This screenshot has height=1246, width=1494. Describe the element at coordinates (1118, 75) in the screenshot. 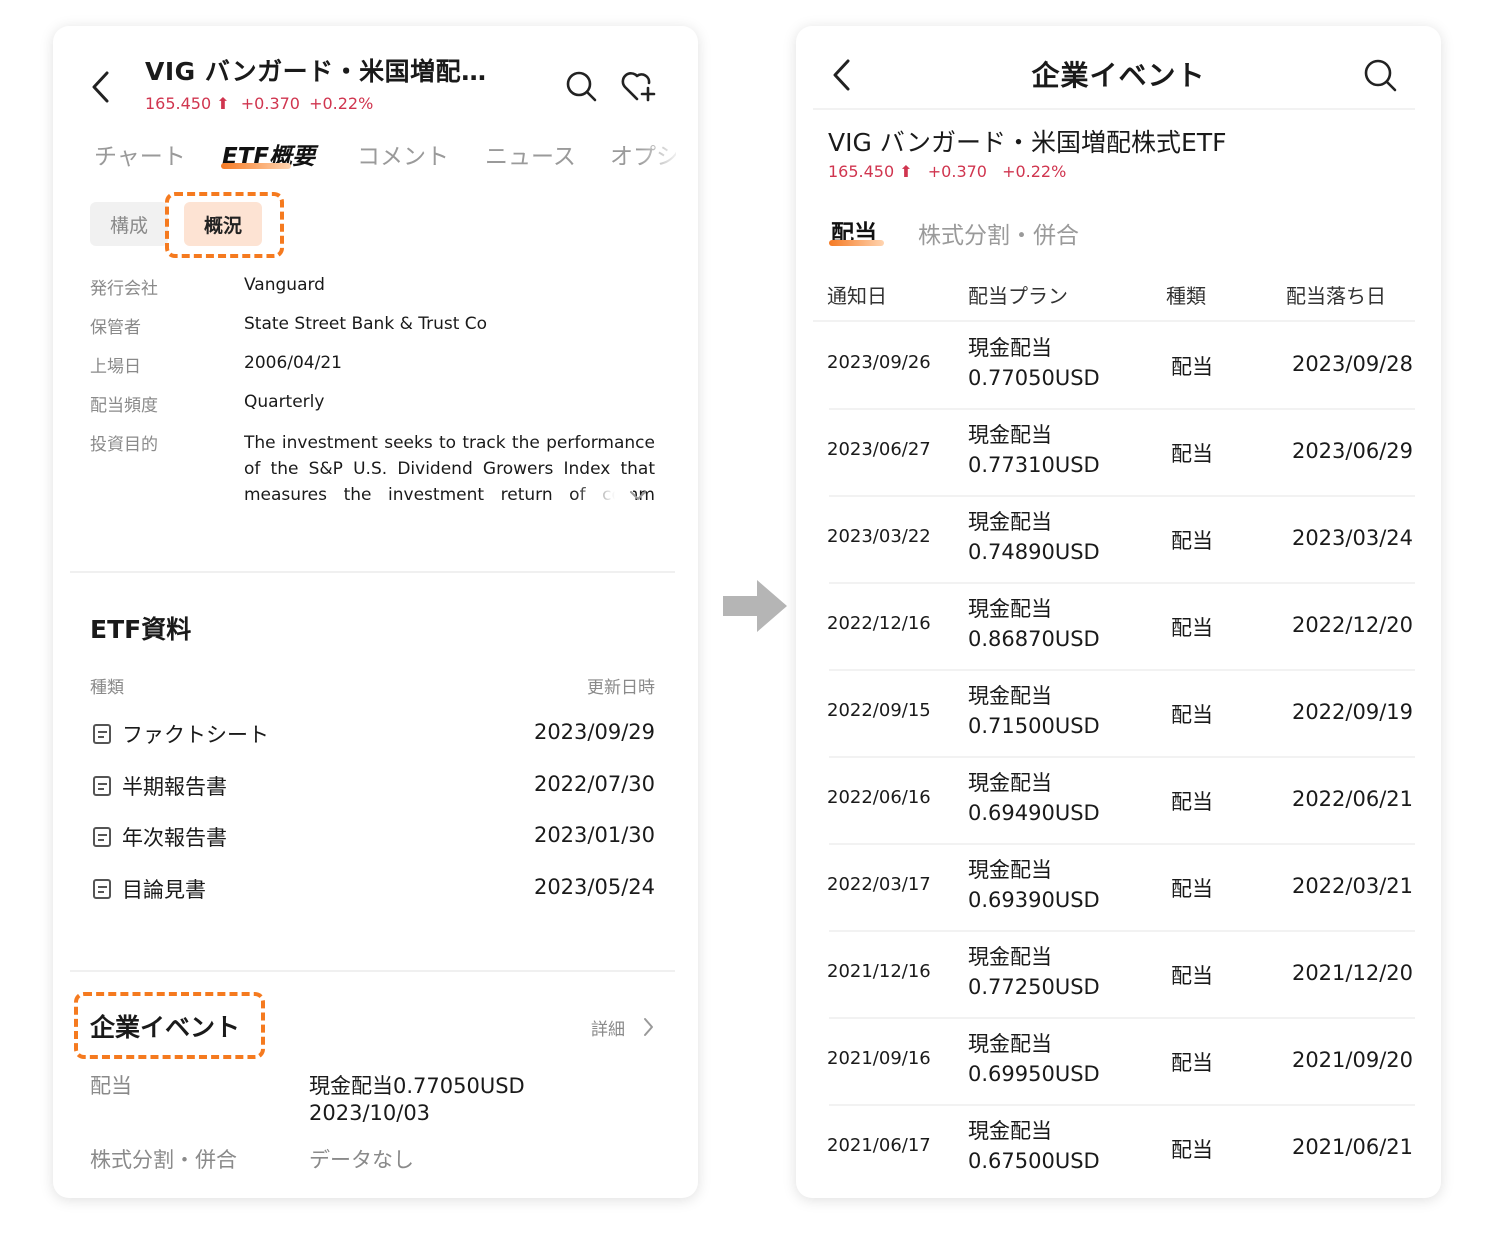

I see `page-title: 企業イベント` at that location.